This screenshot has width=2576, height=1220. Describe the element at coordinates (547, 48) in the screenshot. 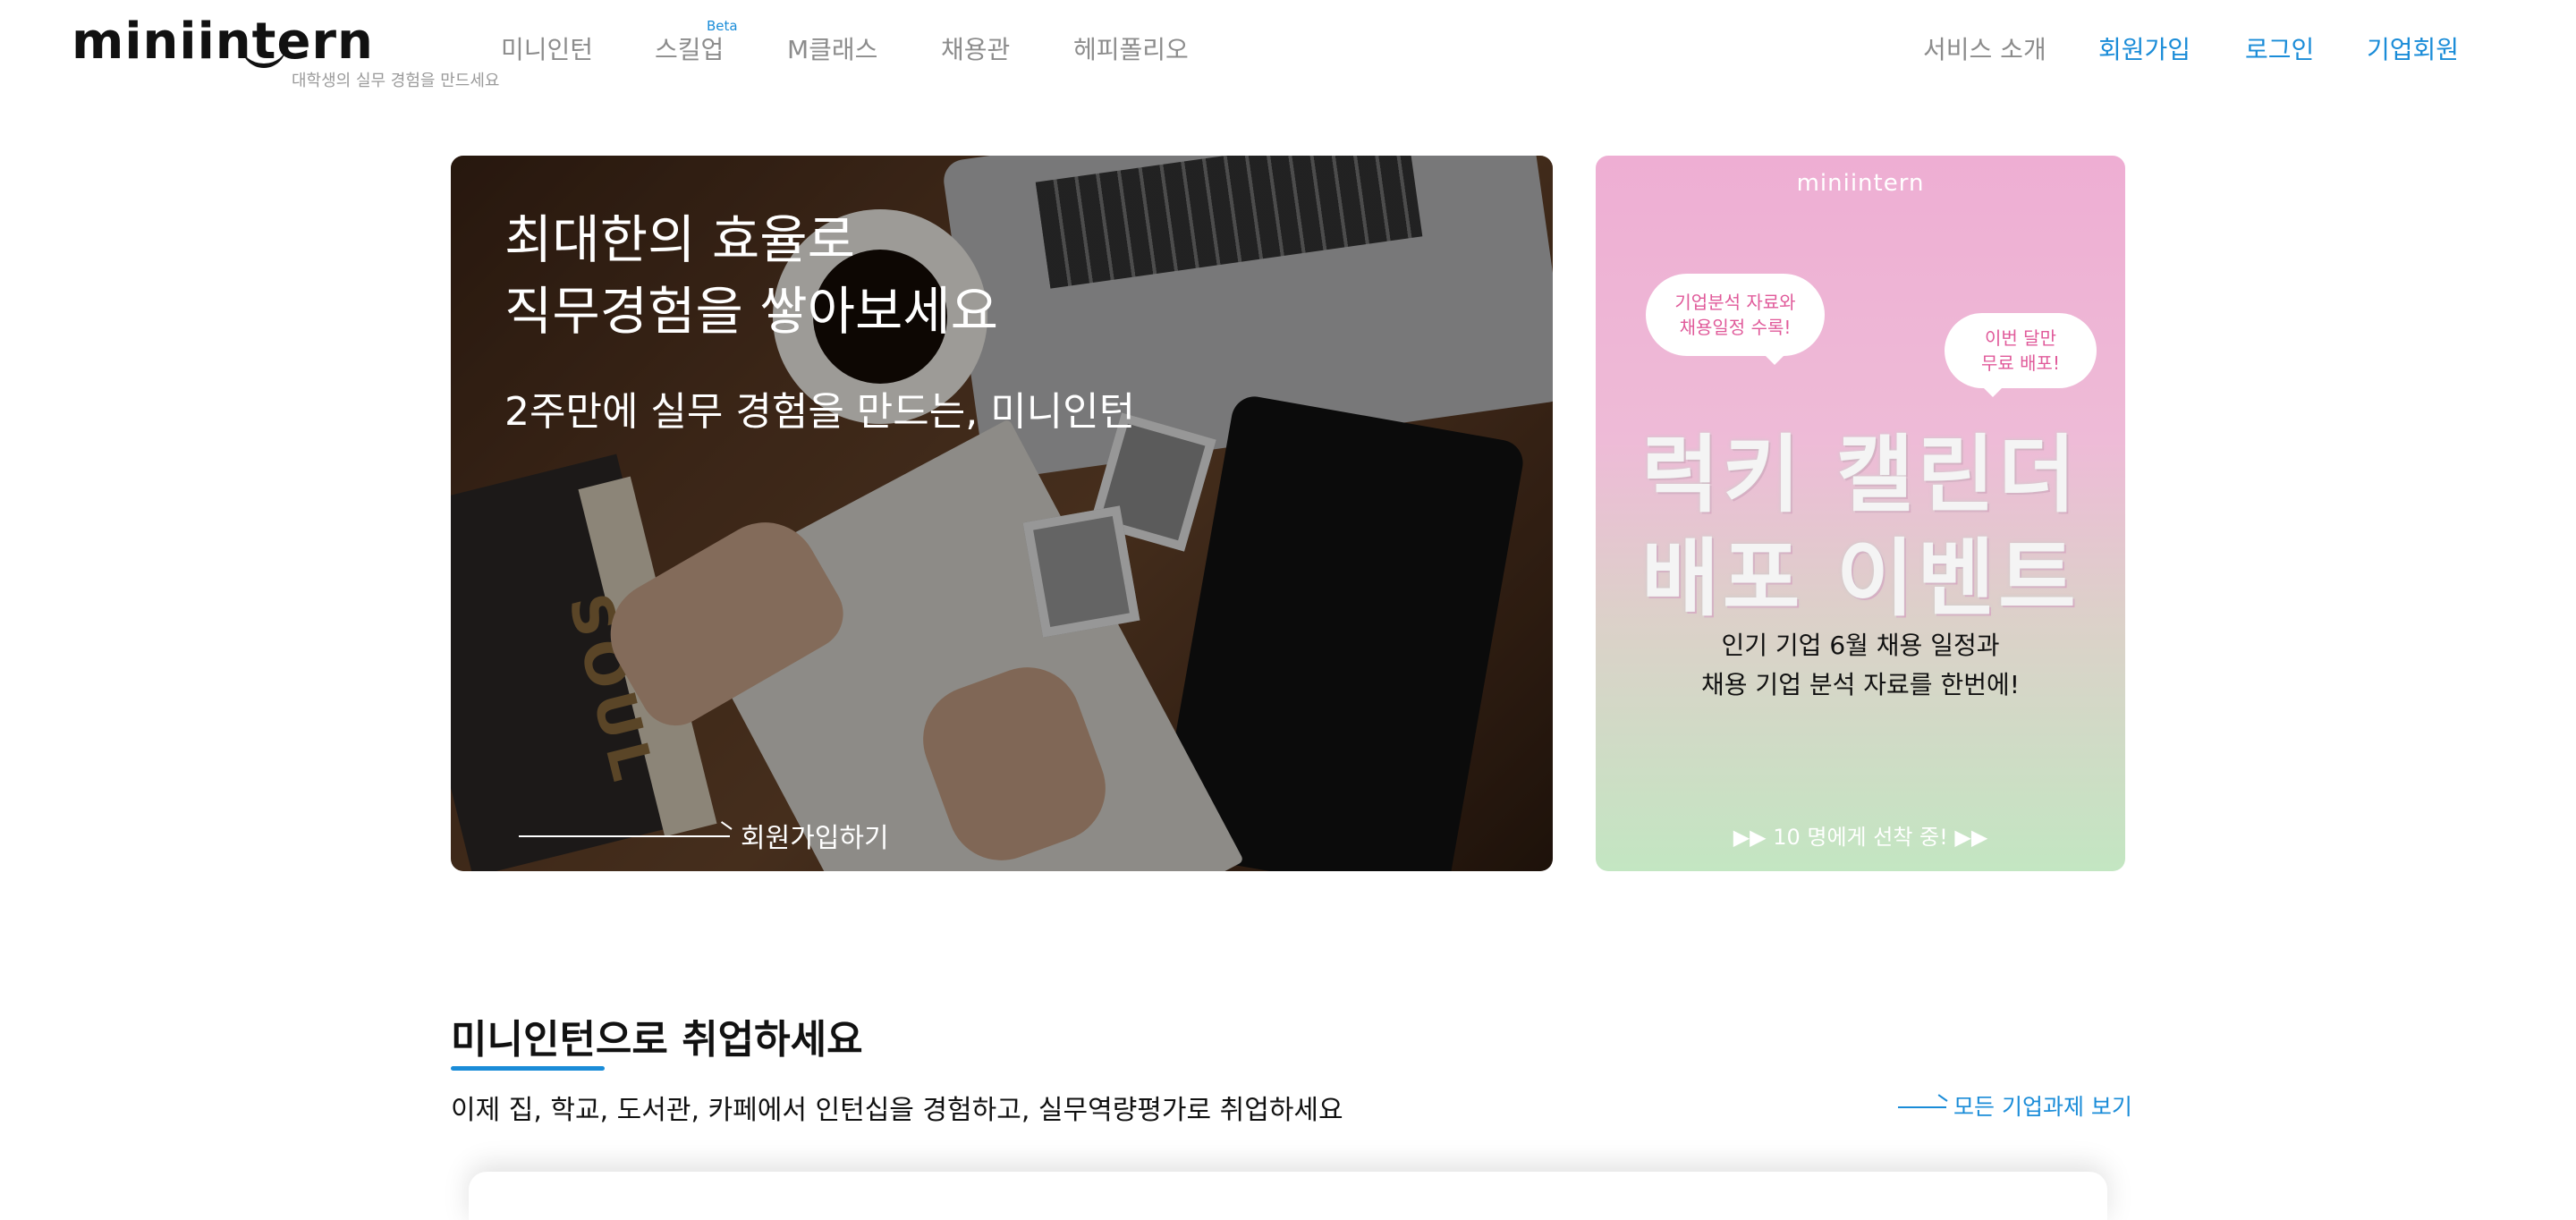

I see `nav-mini-intern: 미니인턴` at that location.